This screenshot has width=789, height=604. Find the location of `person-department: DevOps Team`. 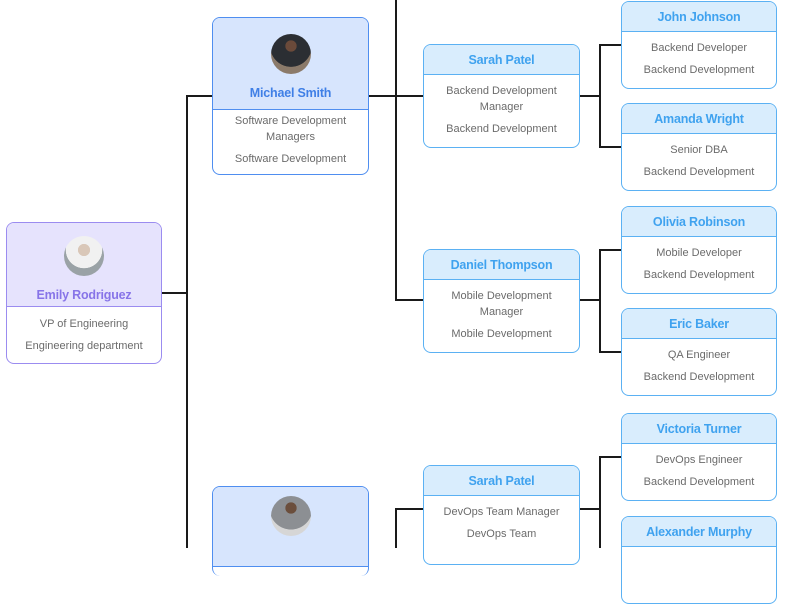

person-department: DevOps Team is located at coordinates (501, 534).